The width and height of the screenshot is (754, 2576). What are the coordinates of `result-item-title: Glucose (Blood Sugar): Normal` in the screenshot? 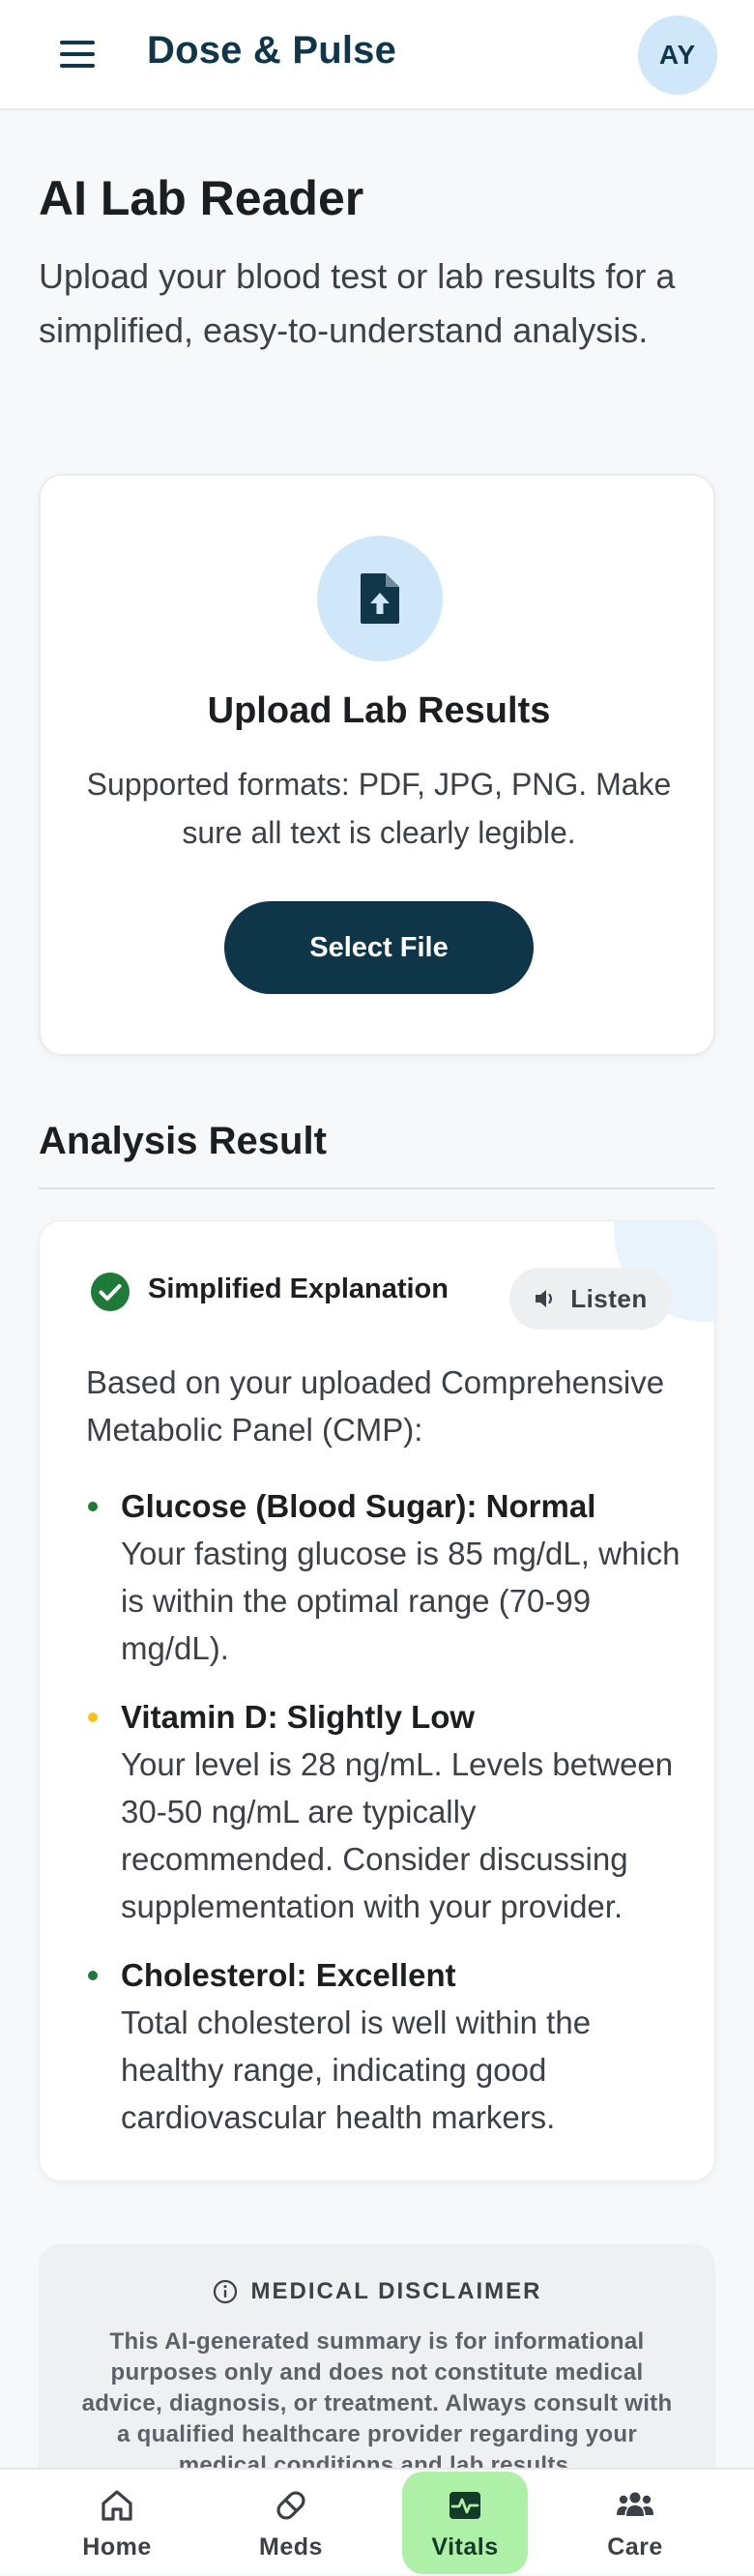 It's located at (358, 1506).